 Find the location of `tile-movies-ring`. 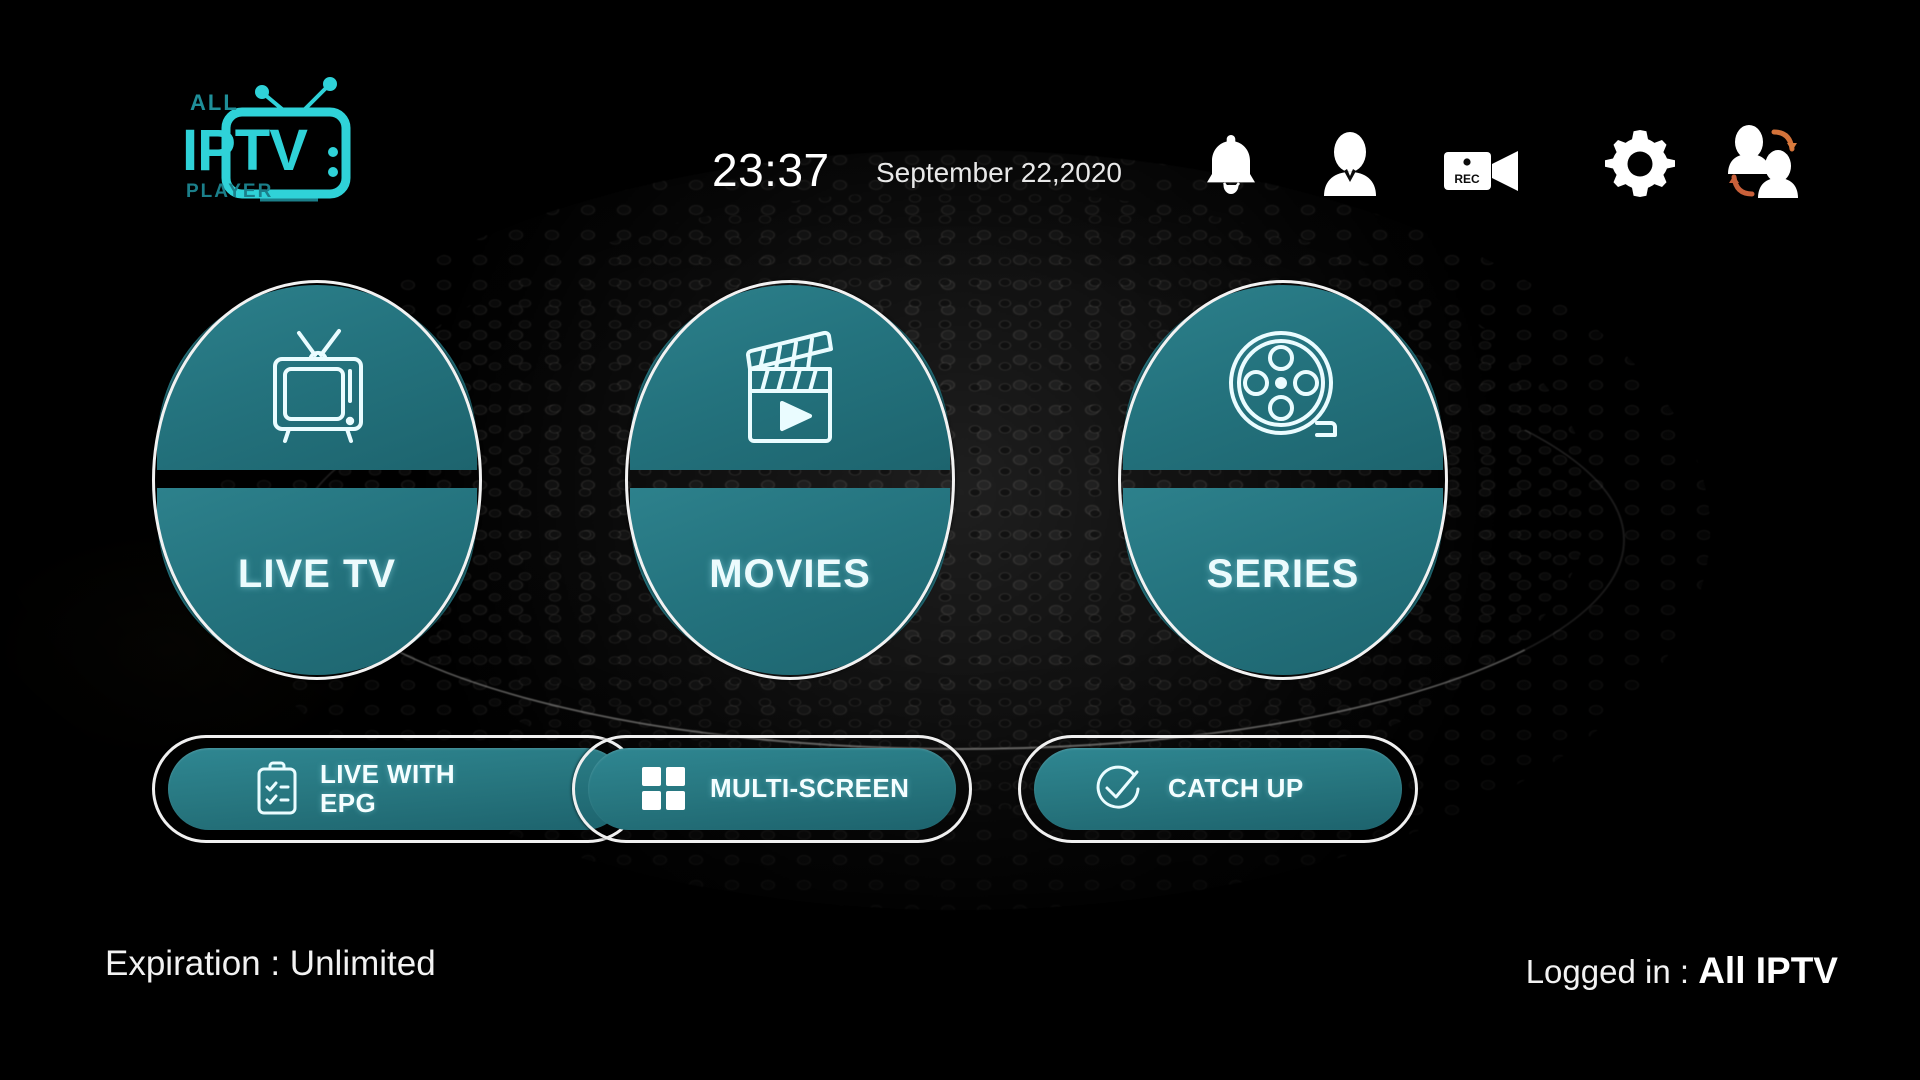

tile-movies-ring is located at coordinates (790, 480).